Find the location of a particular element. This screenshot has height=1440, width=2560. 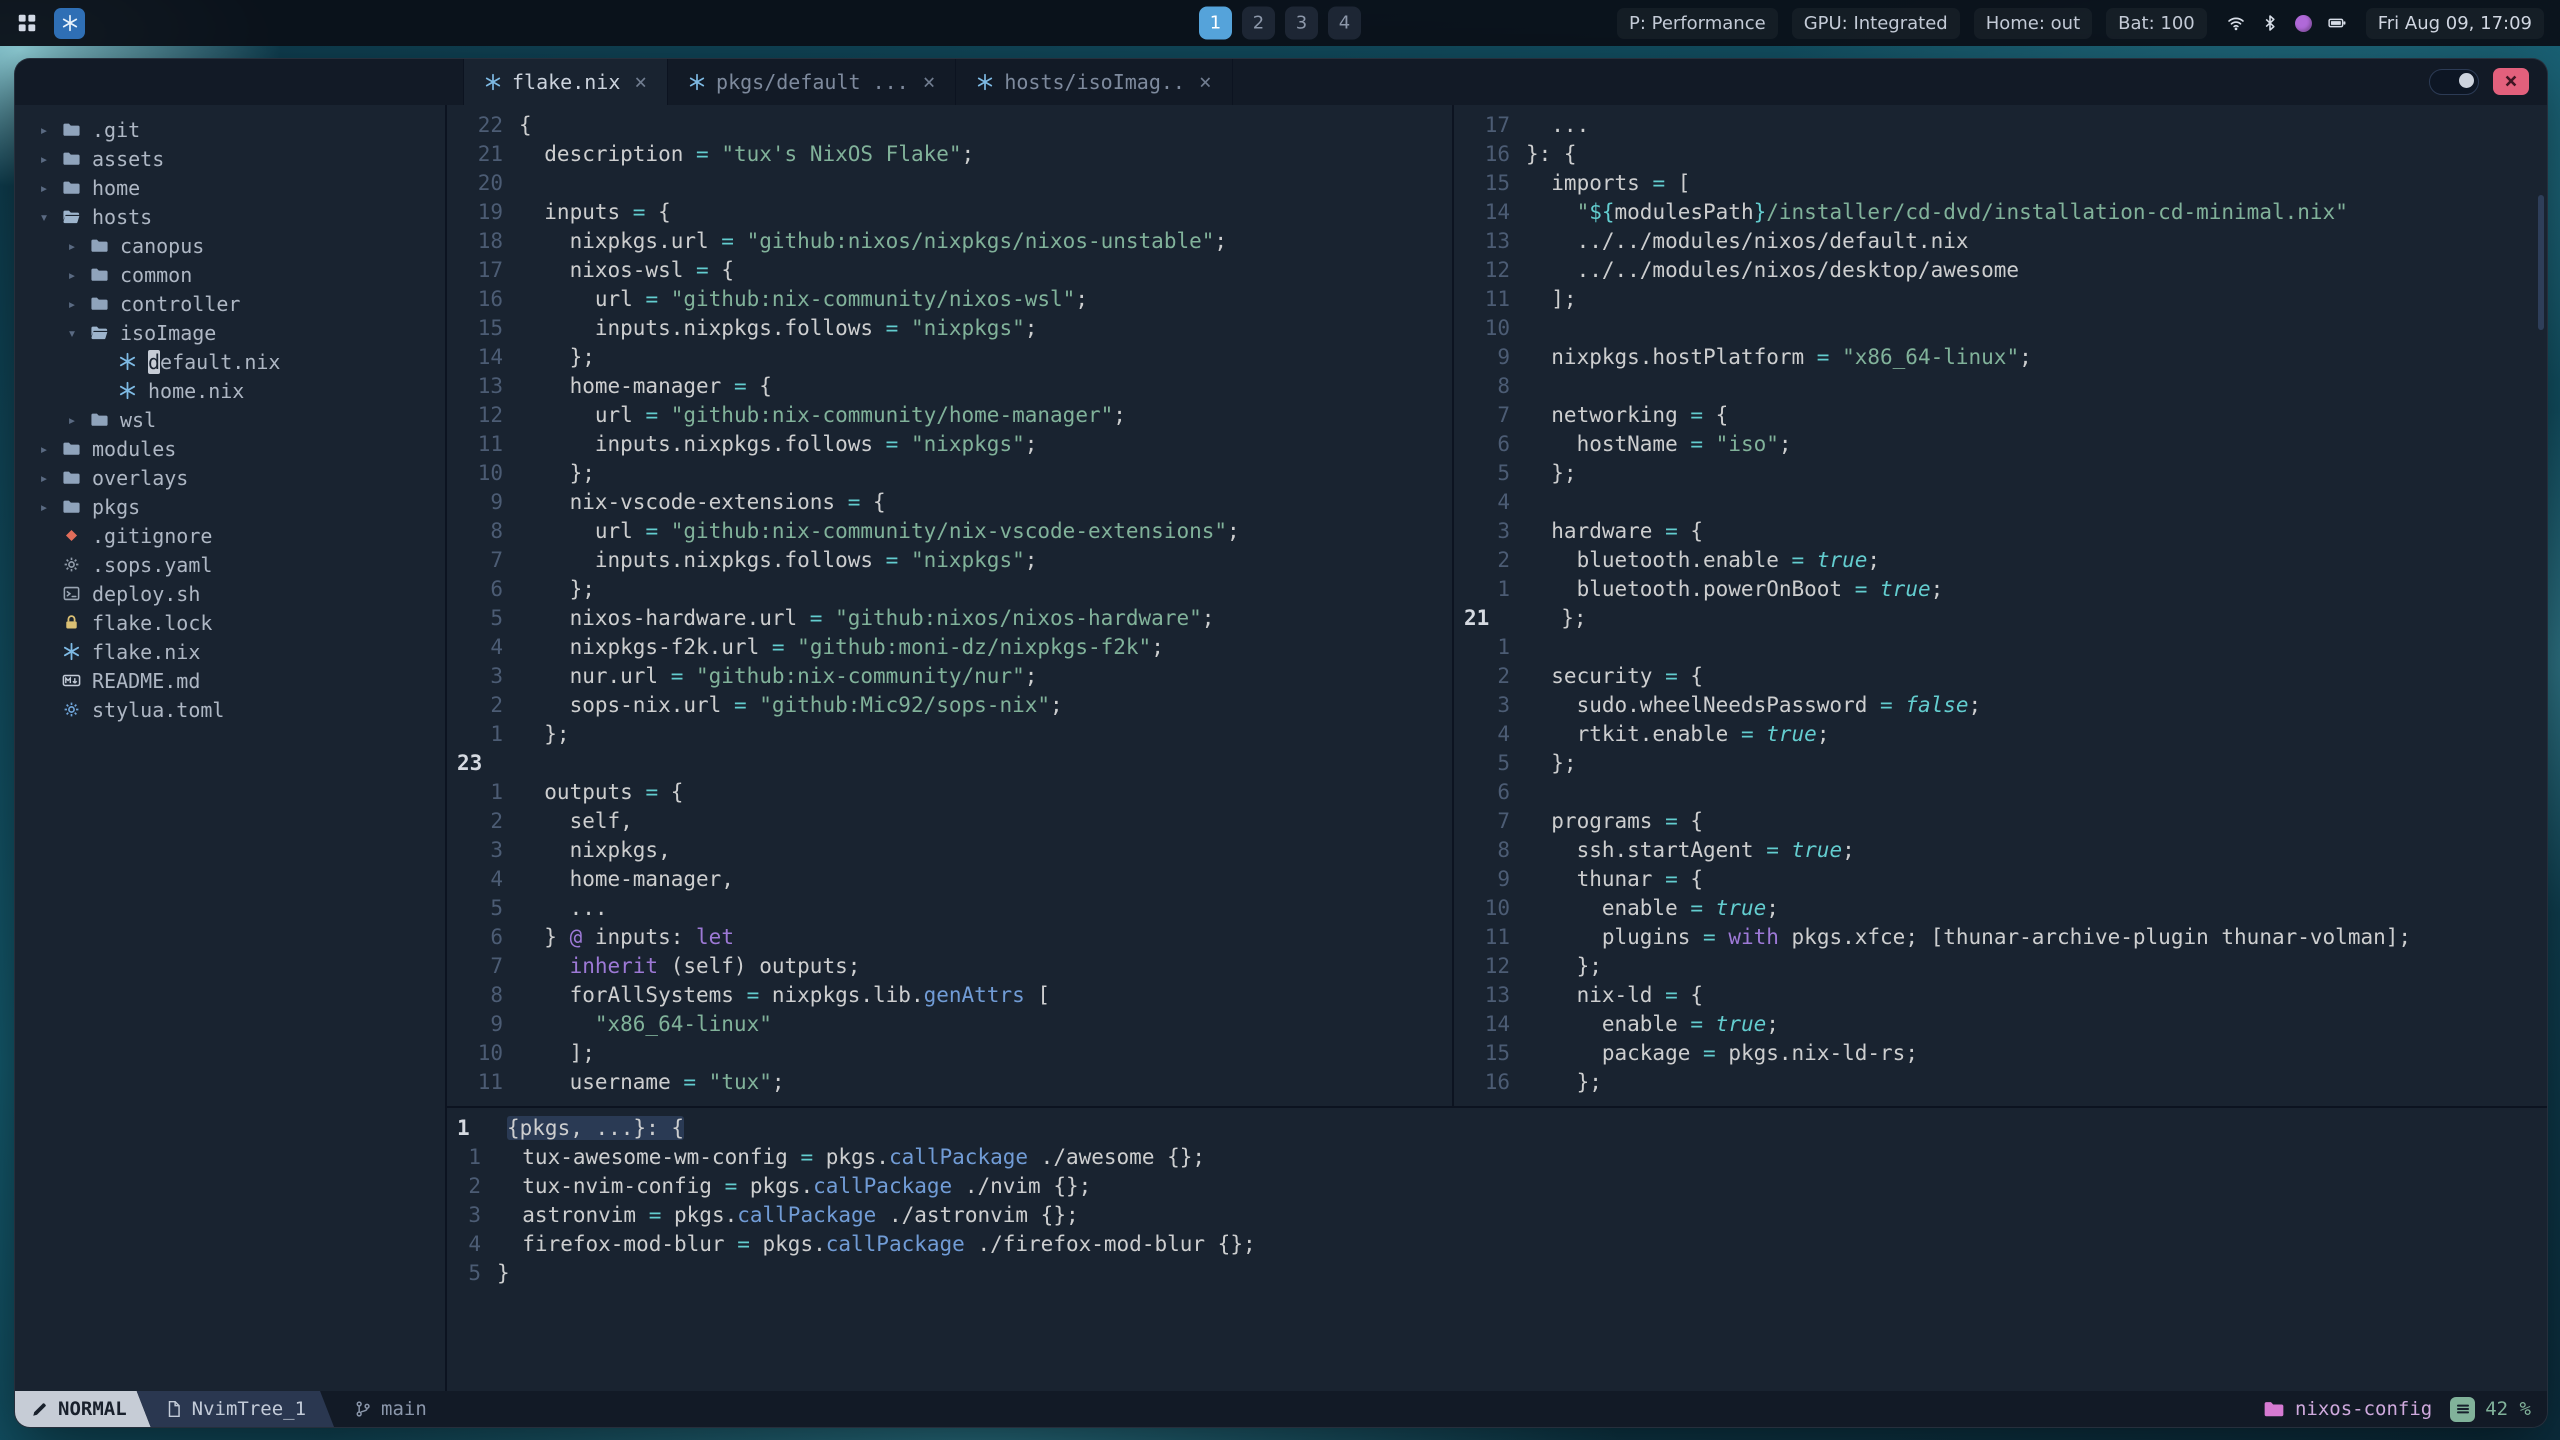

statusline-right: nixos-config 42 % is located at coordinates (2405, 1409).